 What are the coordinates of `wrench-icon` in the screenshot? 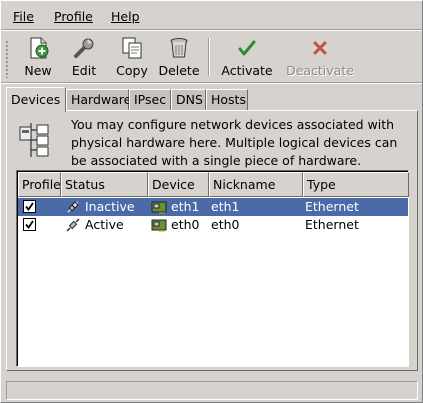 It's located at (84, 48).